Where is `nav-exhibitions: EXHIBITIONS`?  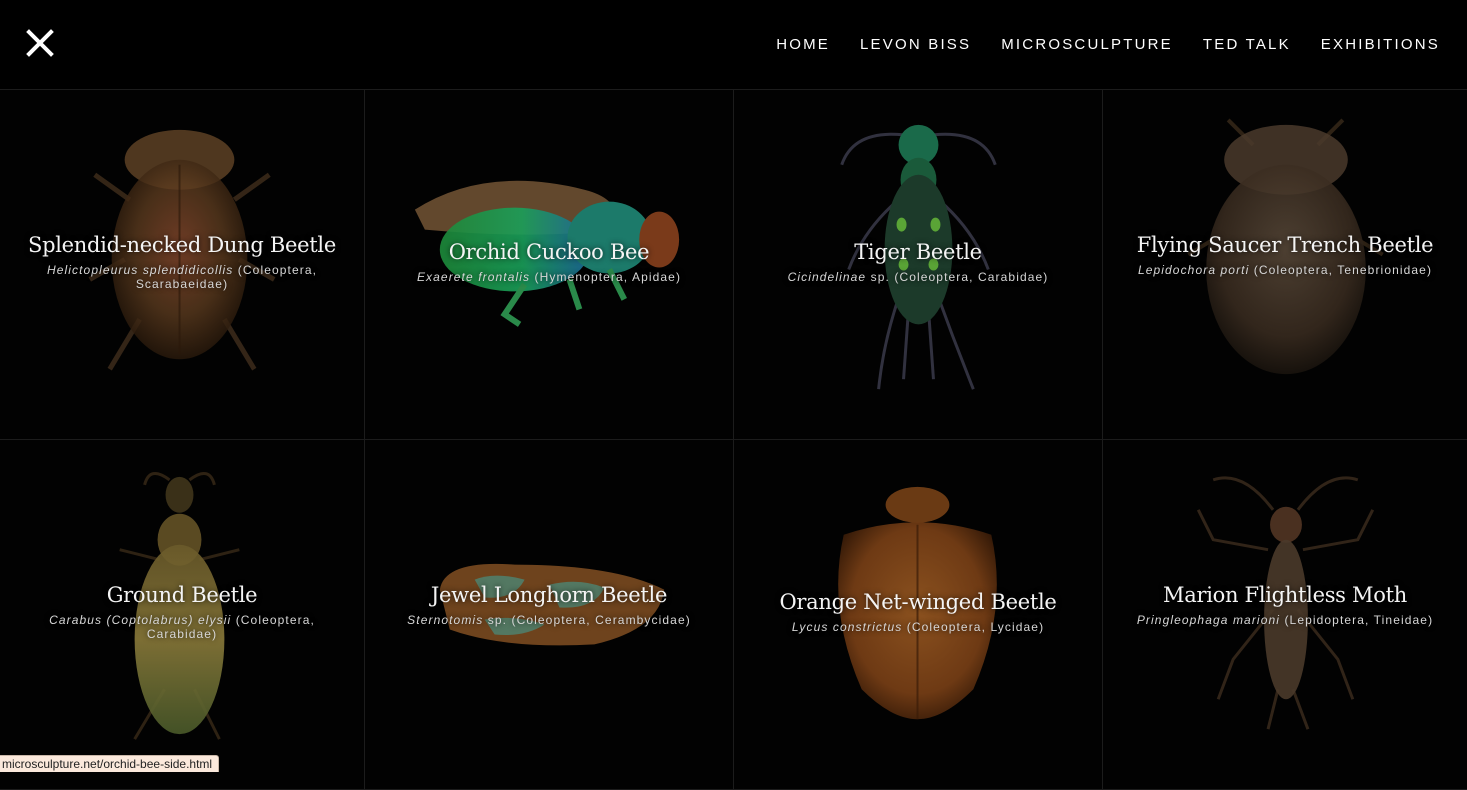 nav-exhibitions: EXHIBITIONS is located at coordinates (1380, 45).